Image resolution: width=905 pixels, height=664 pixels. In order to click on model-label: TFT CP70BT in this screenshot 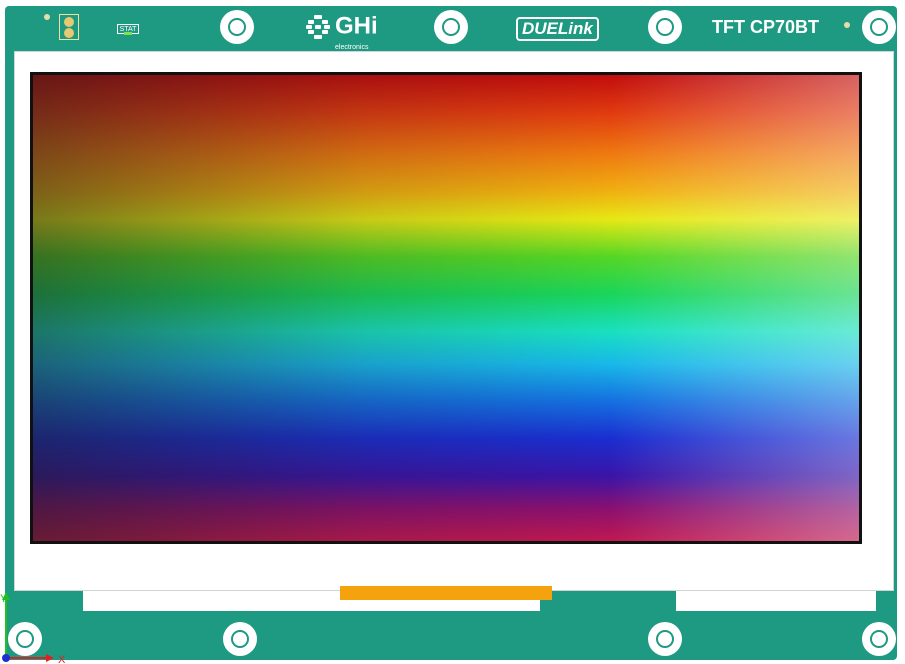, I will do `click(766, 27)`.